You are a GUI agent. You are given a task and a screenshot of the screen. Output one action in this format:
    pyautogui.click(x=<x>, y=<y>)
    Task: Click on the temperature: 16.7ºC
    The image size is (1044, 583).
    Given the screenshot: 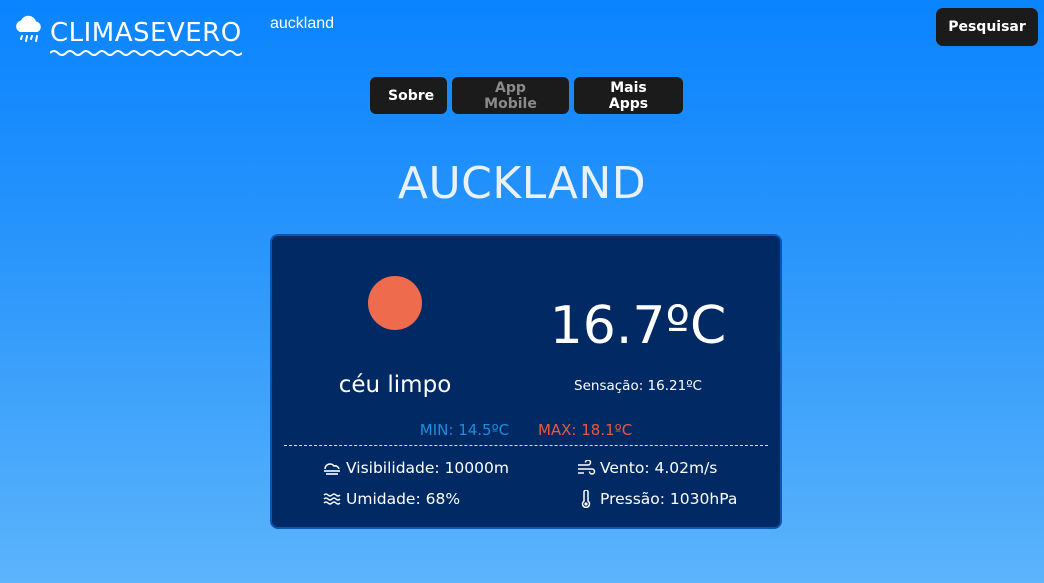 What is the action you would take?
    pyautogui.click(x=638, y=326)
    